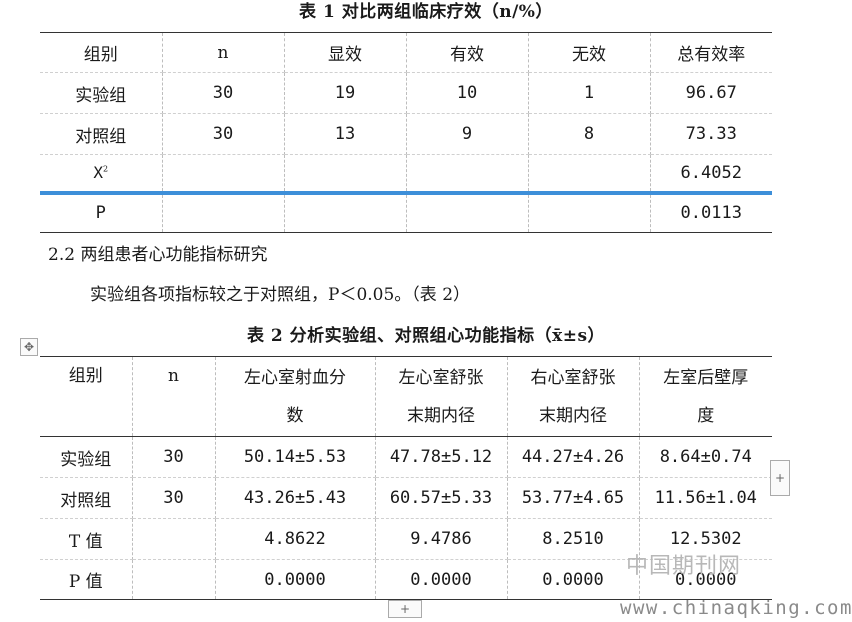 Image resolution: width=852 pixels, height=622 pixels. What do you see at coordinates (295, 377) in the screenshot?
I see `header-line1: 左心室射血分` at bounding box center [295, 377].